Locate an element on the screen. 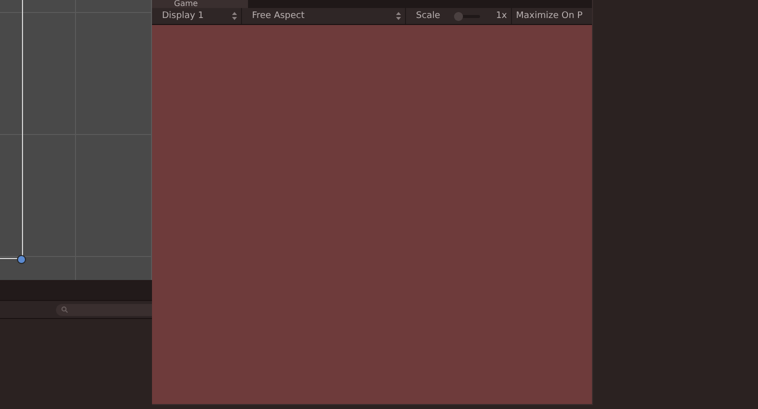 The height and width of the screenshot is (409, 758). axis-line is located at coordinates (9, 258).